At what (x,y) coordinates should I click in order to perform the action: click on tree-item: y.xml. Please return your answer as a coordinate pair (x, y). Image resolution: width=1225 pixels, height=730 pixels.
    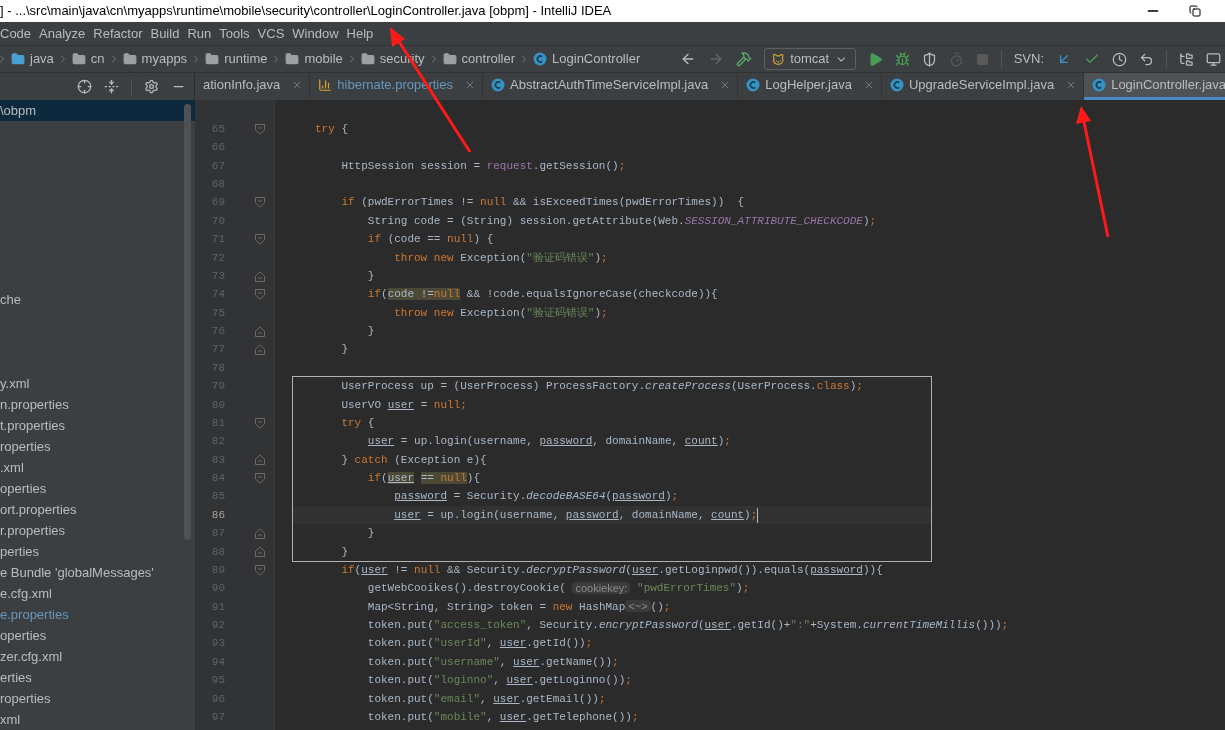
    Looking at the image, I should click on (97, 383).